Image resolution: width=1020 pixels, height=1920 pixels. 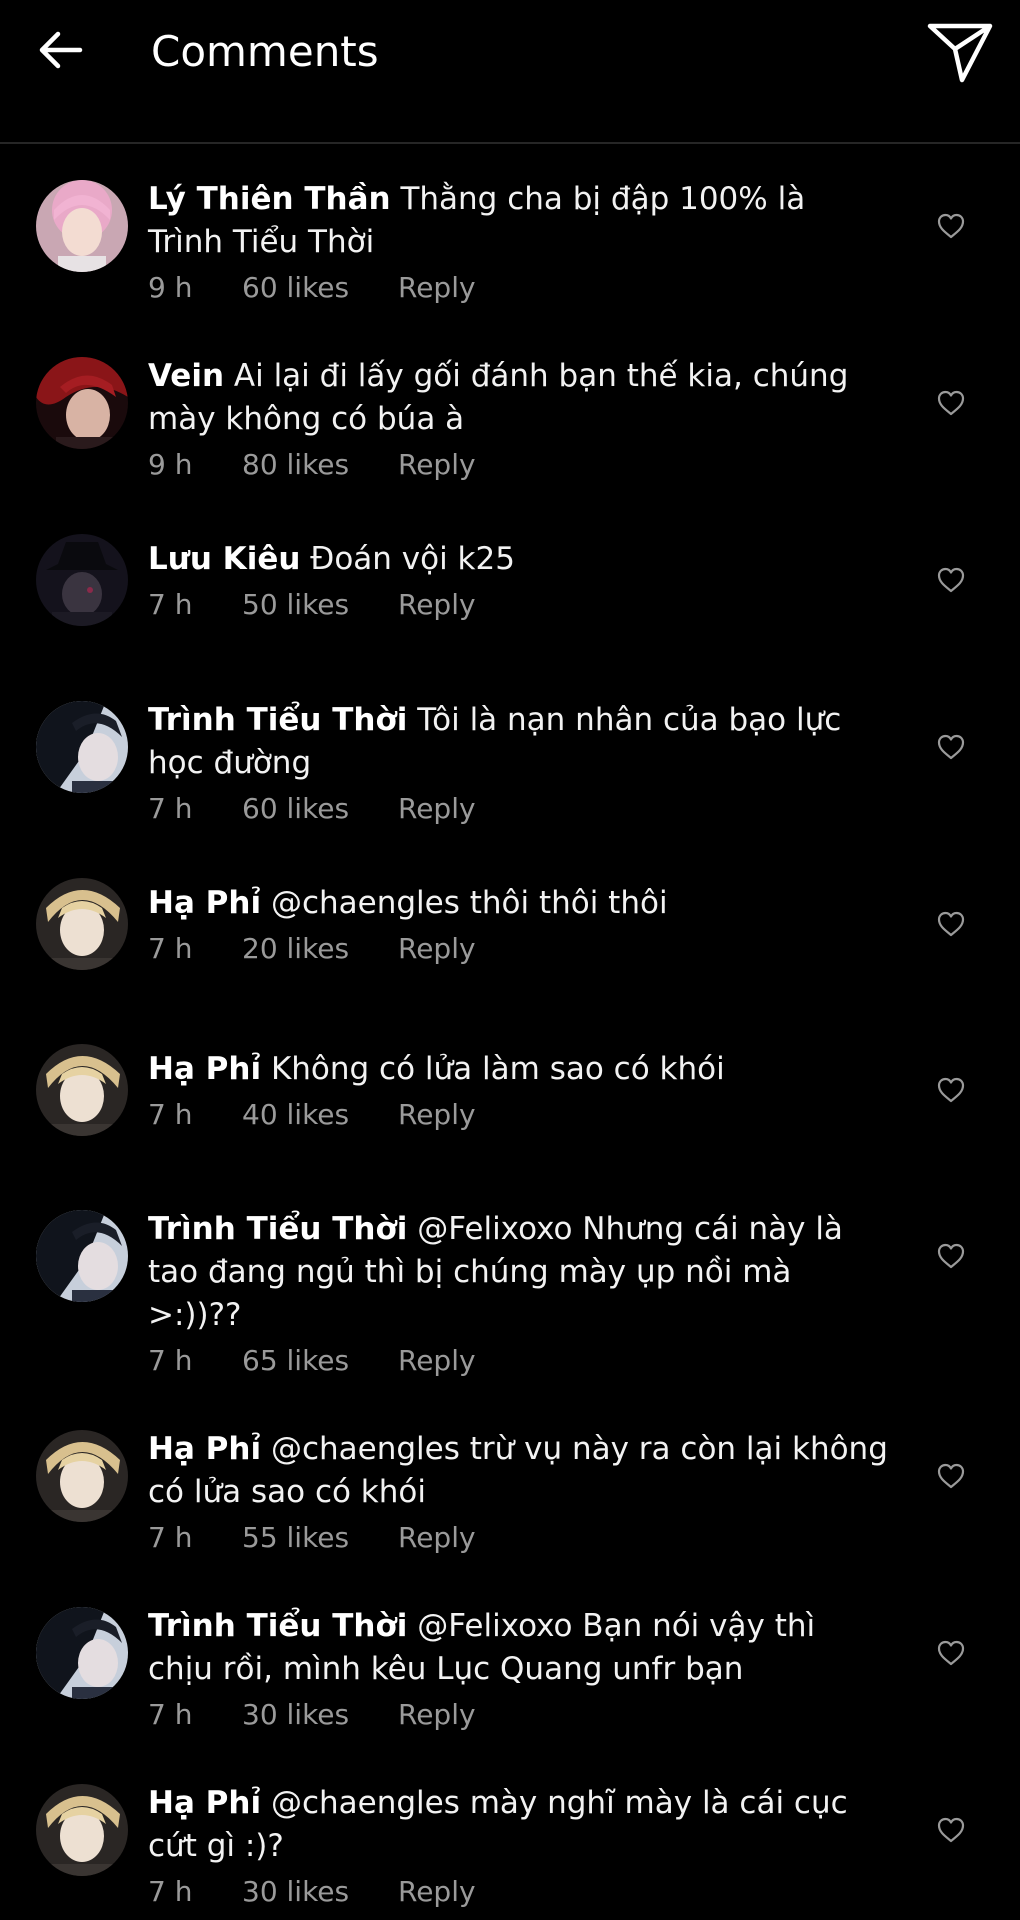 What do you see at coordinates (412, 559) in the screenshot?
I see `comment-text: Đoán vội k25` at bounding box center [412, 559].